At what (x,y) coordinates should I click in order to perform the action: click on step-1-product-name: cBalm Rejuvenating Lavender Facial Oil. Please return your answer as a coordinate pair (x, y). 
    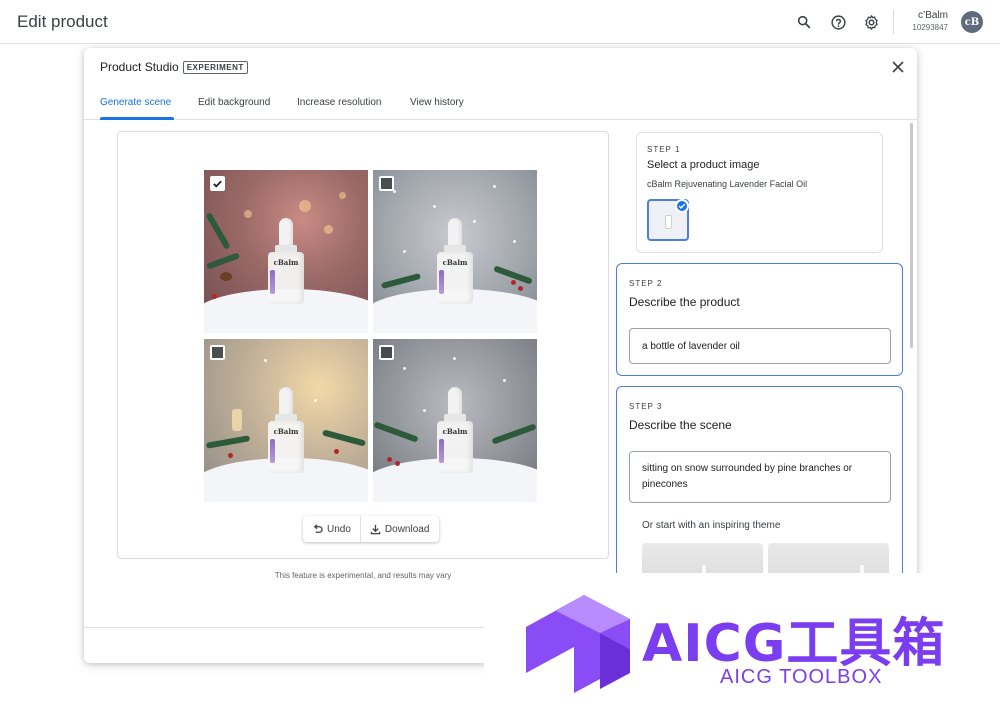
    Looking at the image, I should click on (727, 184).